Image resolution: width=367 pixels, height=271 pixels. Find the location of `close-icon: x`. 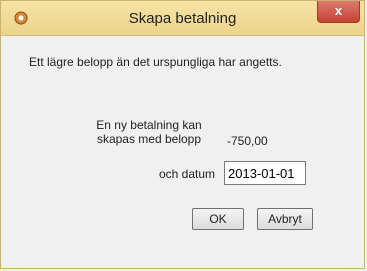

close-icon: x is located at coordinates (338, 10).